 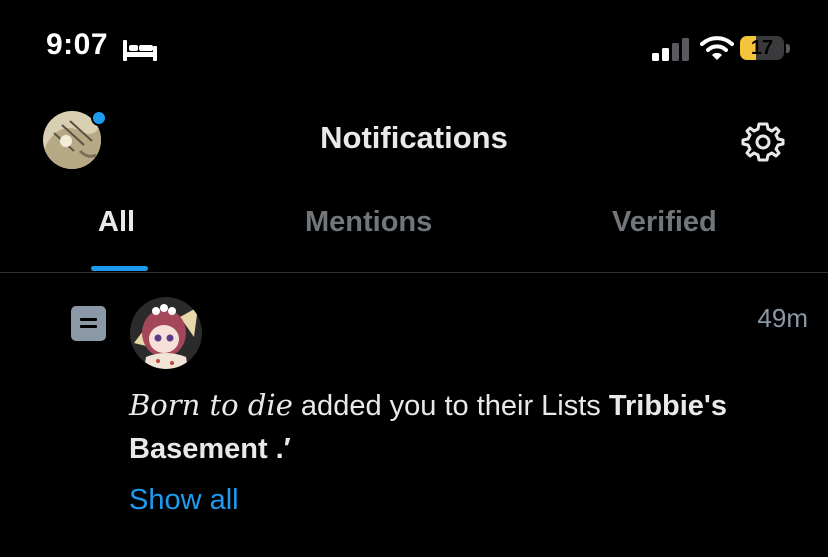 I want to click on tab-all: All, so click(x=116, y=222).